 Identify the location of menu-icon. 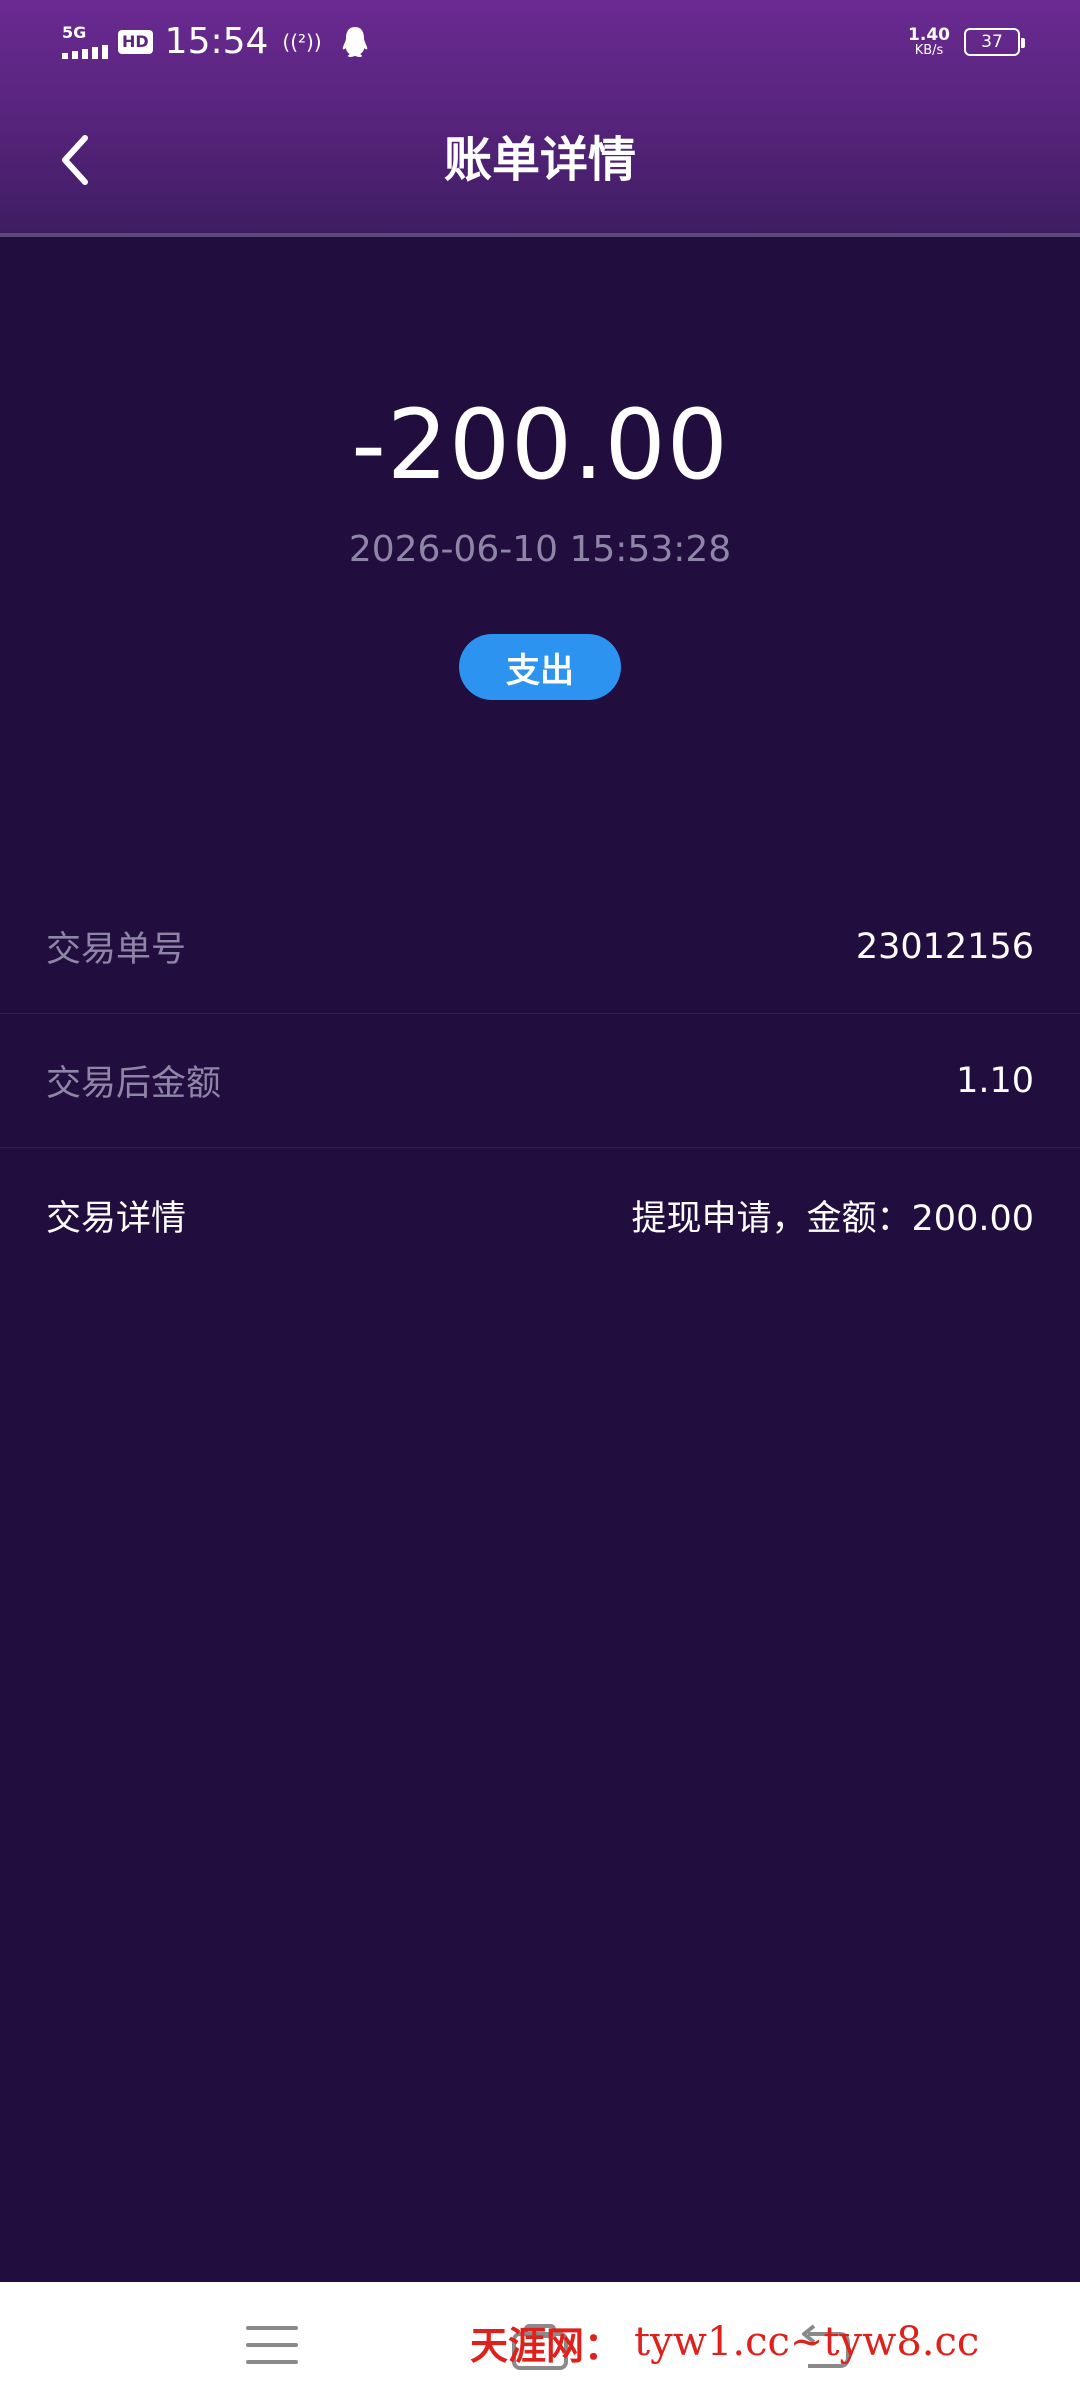
(272, 2345).